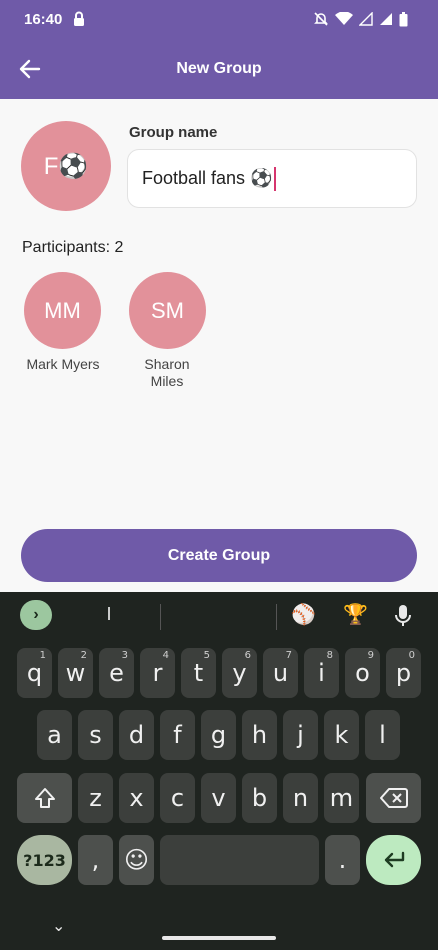 The width and height of the screenshot is (438, 950). Describe the element at coordinates (259, 798) in the screenshot. I see `key-b: b` at that location.